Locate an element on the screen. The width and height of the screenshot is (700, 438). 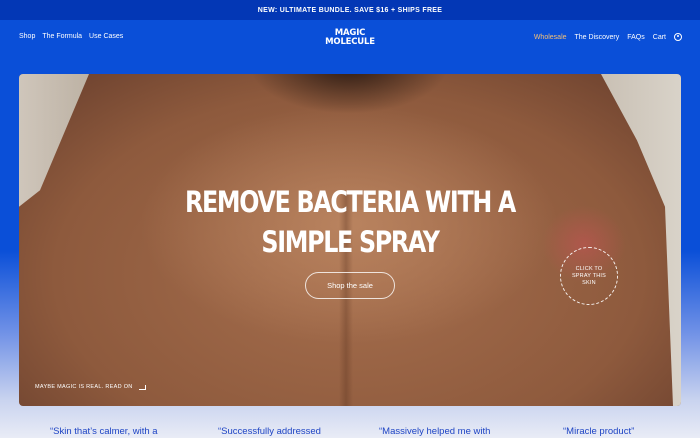
nav-the-discovery: The Discovery is located at coordinates (597, 37).